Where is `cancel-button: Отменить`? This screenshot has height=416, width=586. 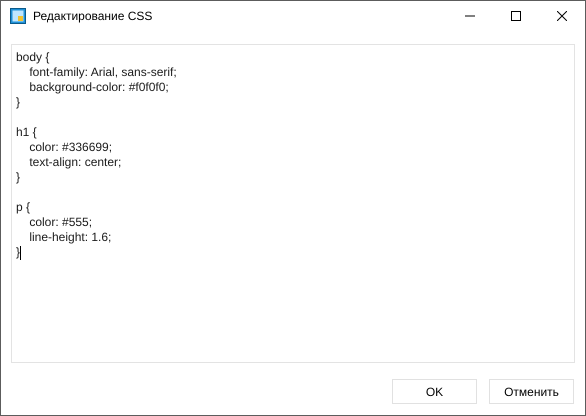 cancel-button: Отменить is located at coordinates (531, 391).